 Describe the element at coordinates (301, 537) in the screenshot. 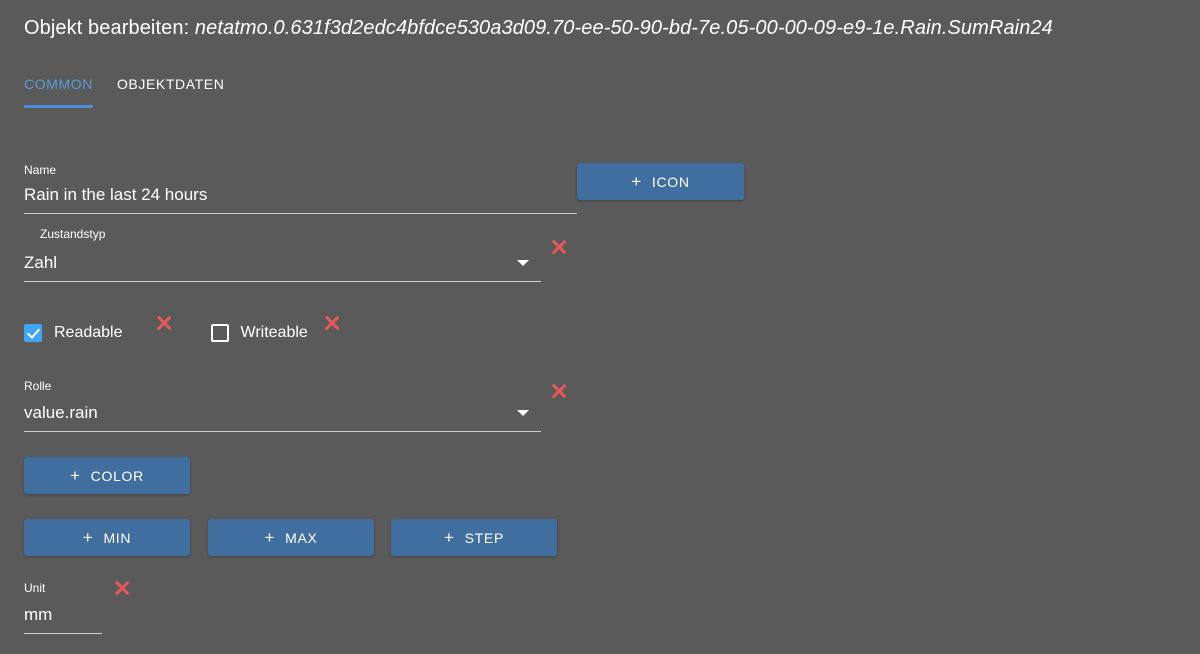

I see `add-max-button-label: MAX` at that location.